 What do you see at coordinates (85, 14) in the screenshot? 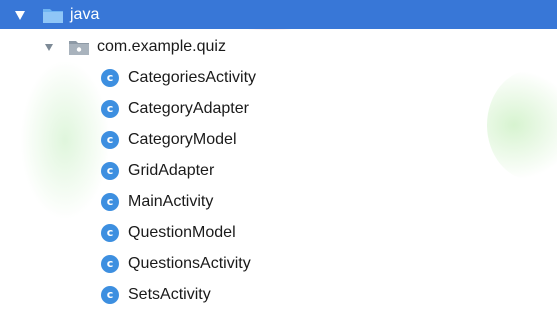
I see `tree-node-label: java` at bounding box center [85, 14].